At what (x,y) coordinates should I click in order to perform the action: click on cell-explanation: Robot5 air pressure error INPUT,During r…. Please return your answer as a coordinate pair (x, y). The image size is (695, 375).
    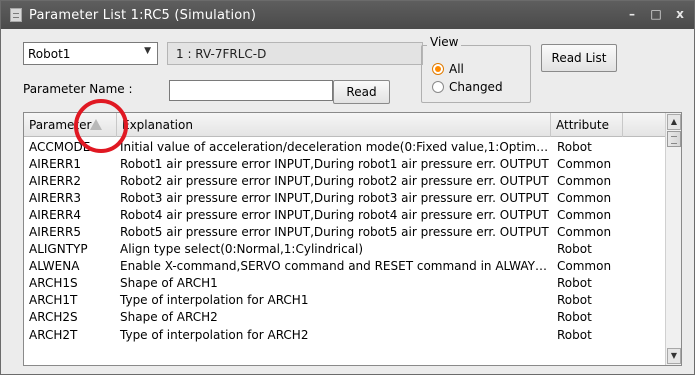
    Looking at the image, I should click on (334, 232).